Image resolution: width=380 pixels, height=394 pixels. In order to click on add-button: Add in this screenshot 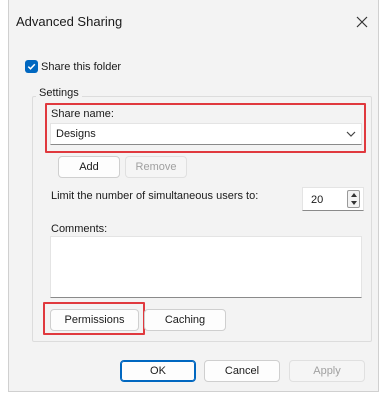, I will do `click(89, 167)`.